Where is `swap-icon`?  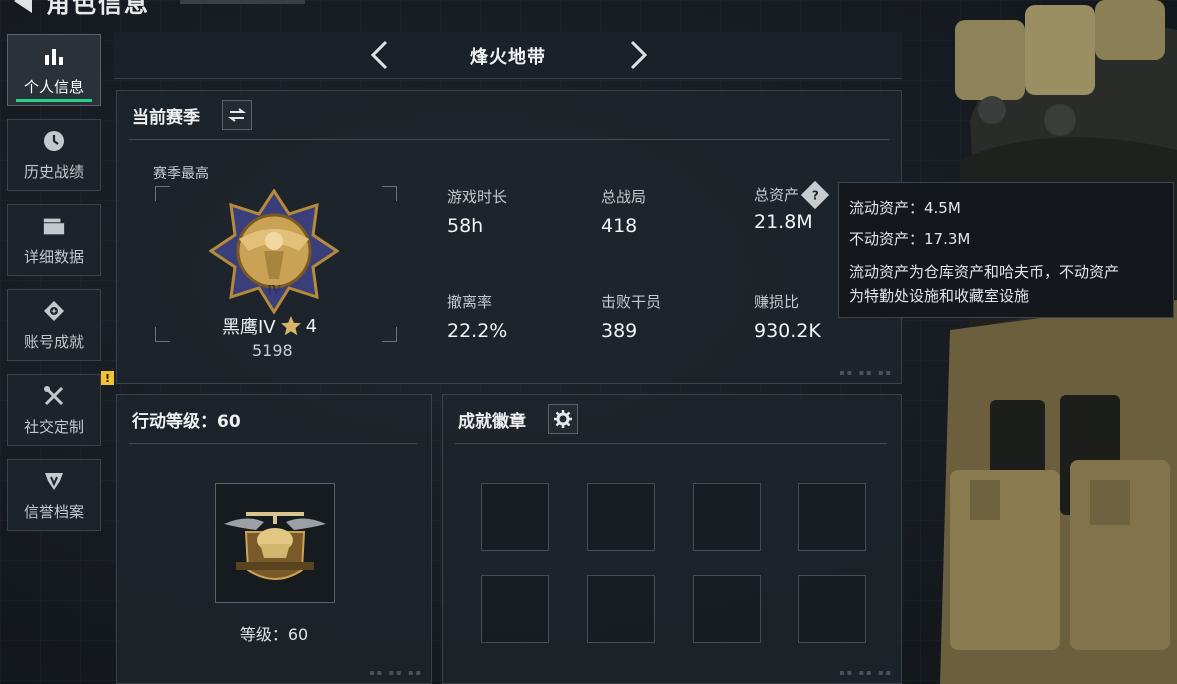
swap-icon is located at coordinates (237, 115).